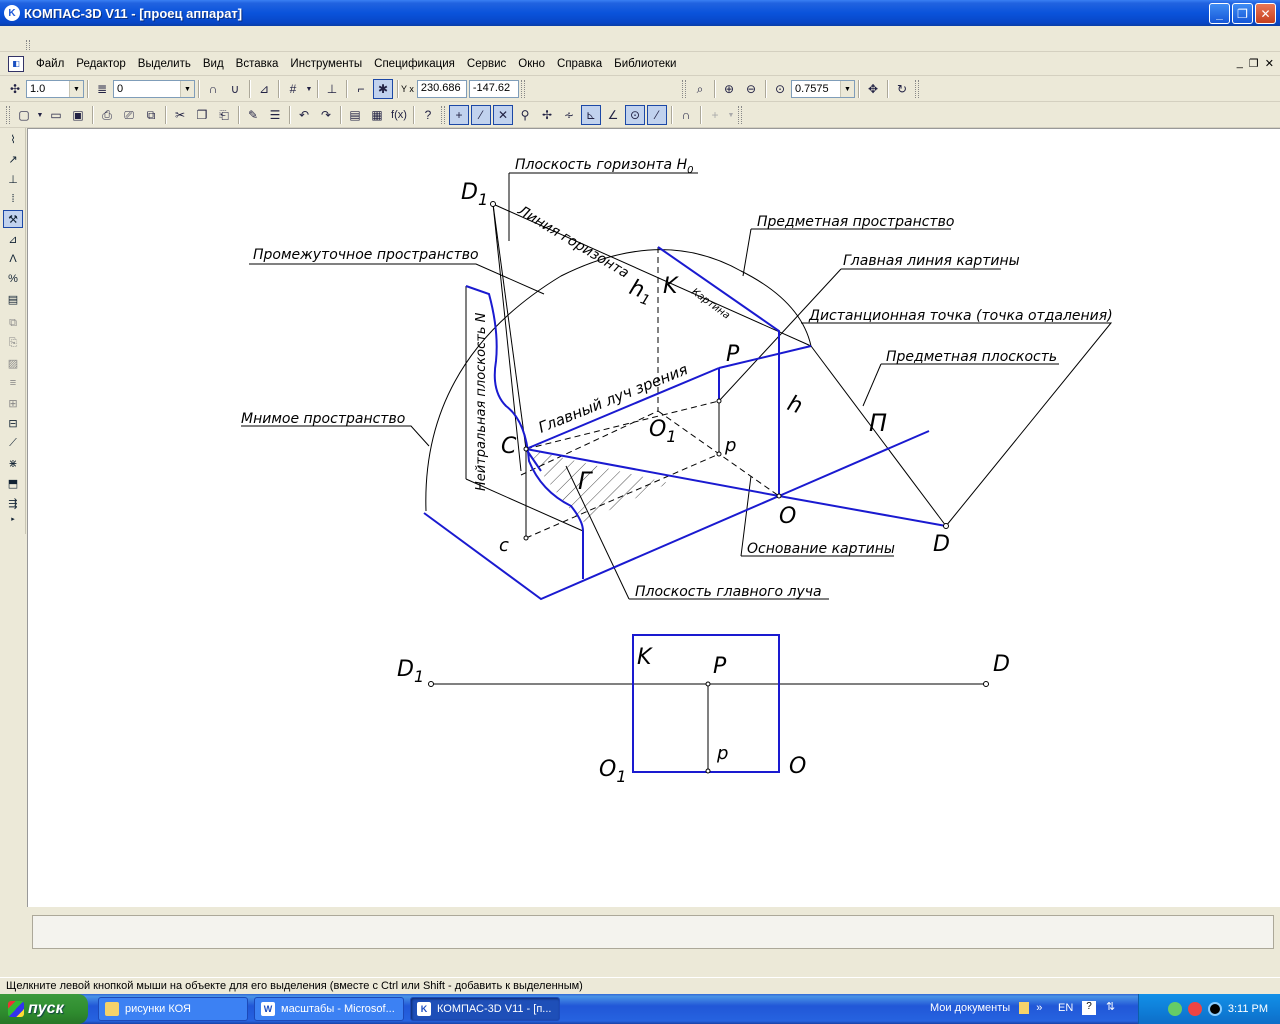 Image resolution: width=1280 pixels, height=1024 pixels. Describe the element at coordinates (1254, 63) in the screenshot. I see `mdi-restore-icon: ❐` at that location.